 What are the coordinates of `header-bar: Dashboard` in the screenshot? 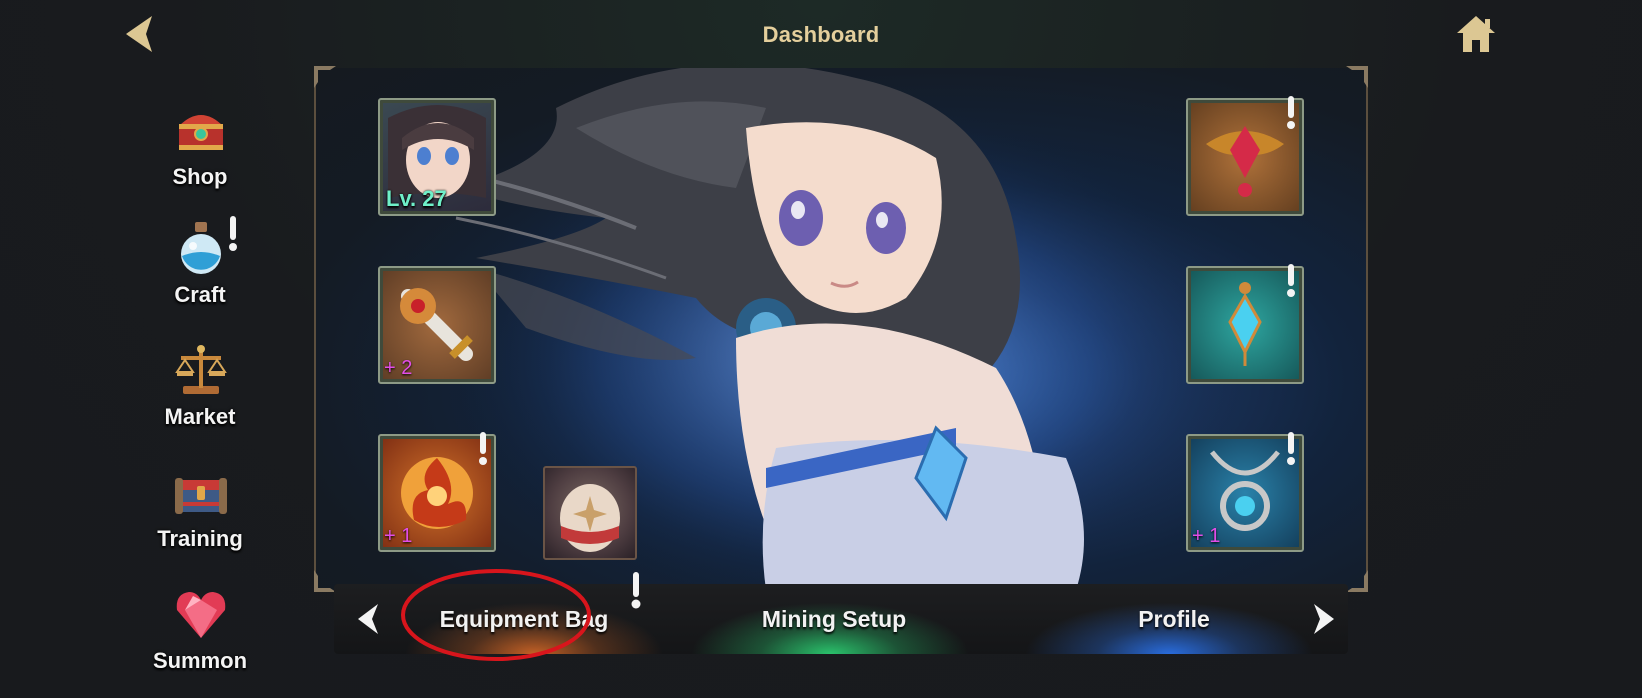 It's located at (821, 30).